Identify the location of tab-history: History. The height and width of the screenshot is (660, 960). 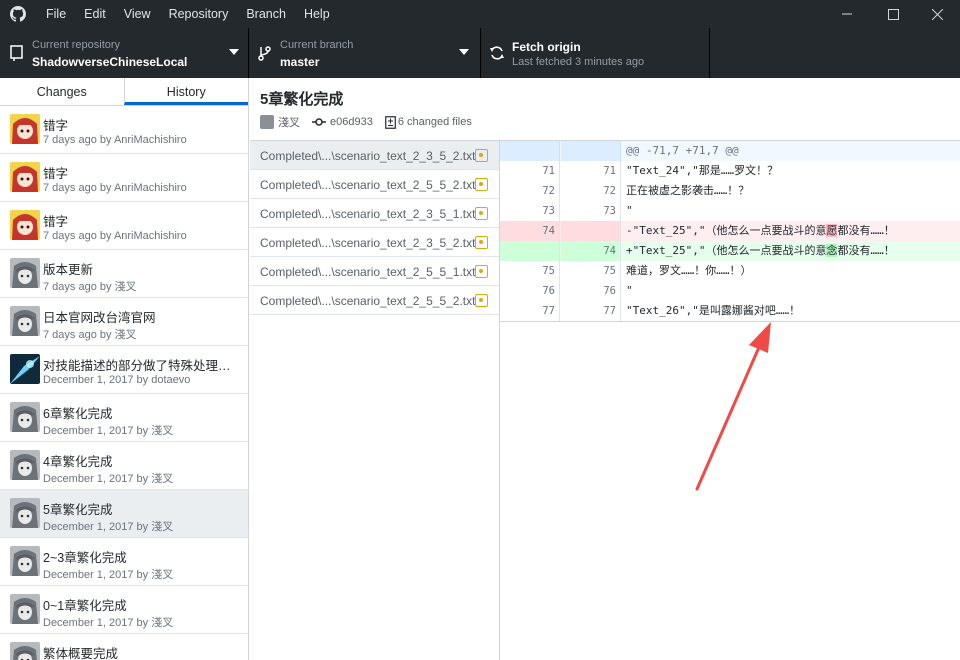
(185, 91).